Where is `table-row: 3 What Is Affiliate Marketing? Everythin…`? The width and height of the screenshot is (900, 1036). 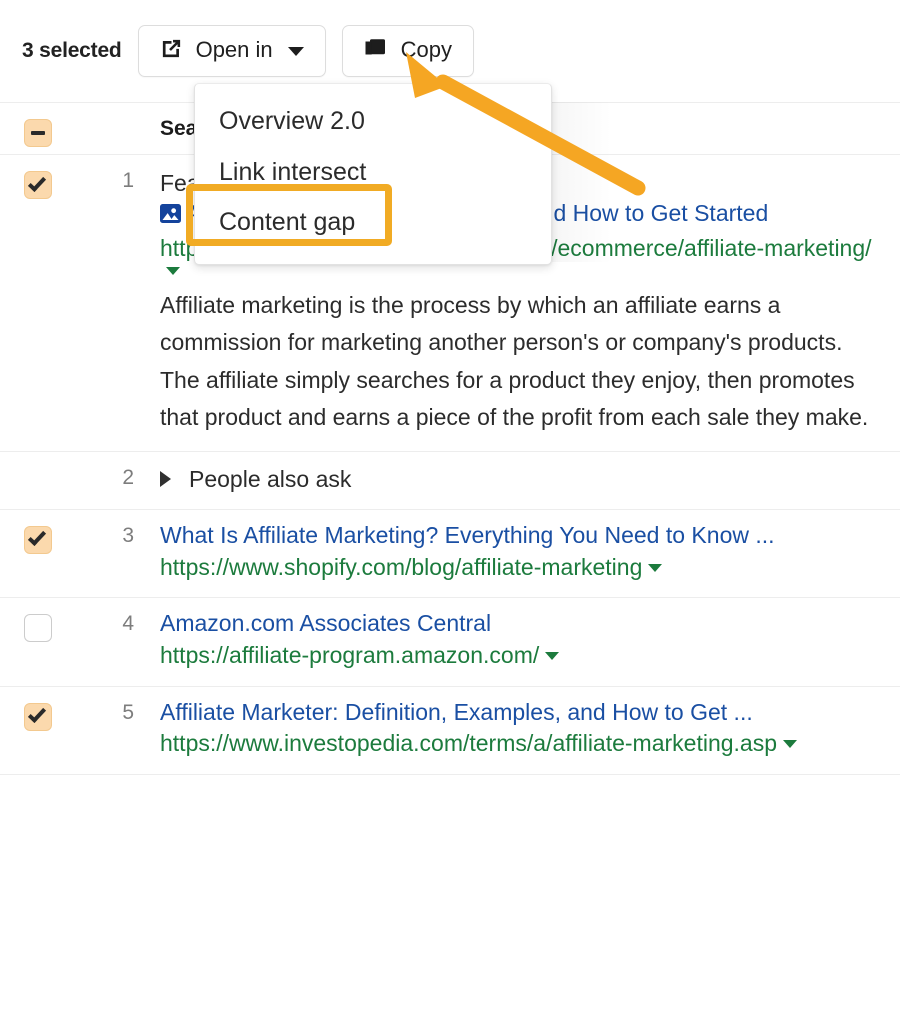 table-row: 3 What Is Affiliate Marketing? Everythin… is located at coordinates (450, 554).